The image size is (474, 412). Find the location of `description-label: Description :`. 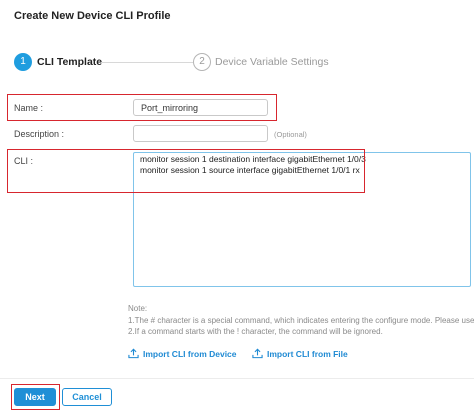

description-label: Description : is located at coordinates (39, 134).